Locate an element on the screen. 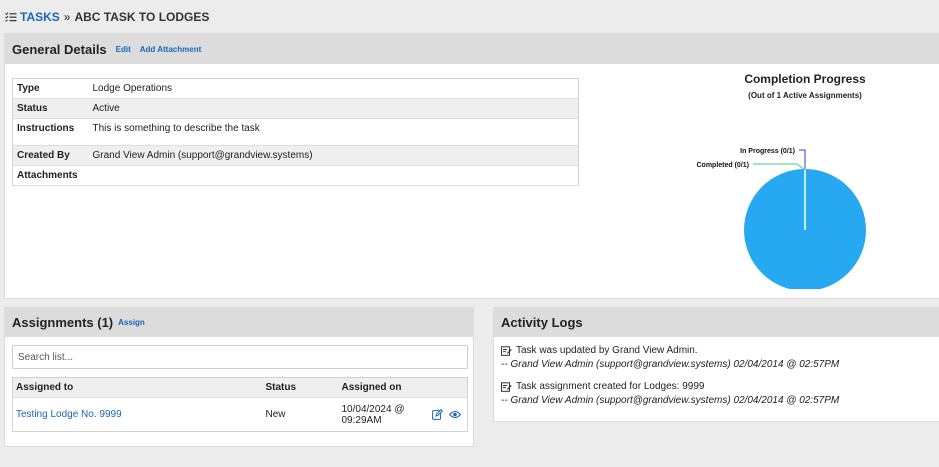 The height and width of the screenshot is (467, 939). assigned-to-link: Testing Lodge No. 9999 is located at coordinates (138, 415).